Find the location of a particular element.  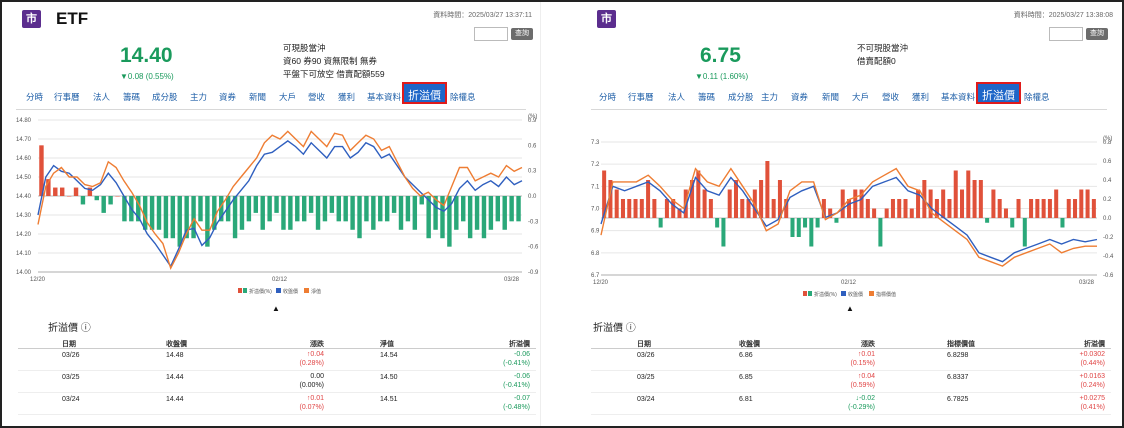

table-cell-chg: ↑0.04 is located at coordinates (866, 376).